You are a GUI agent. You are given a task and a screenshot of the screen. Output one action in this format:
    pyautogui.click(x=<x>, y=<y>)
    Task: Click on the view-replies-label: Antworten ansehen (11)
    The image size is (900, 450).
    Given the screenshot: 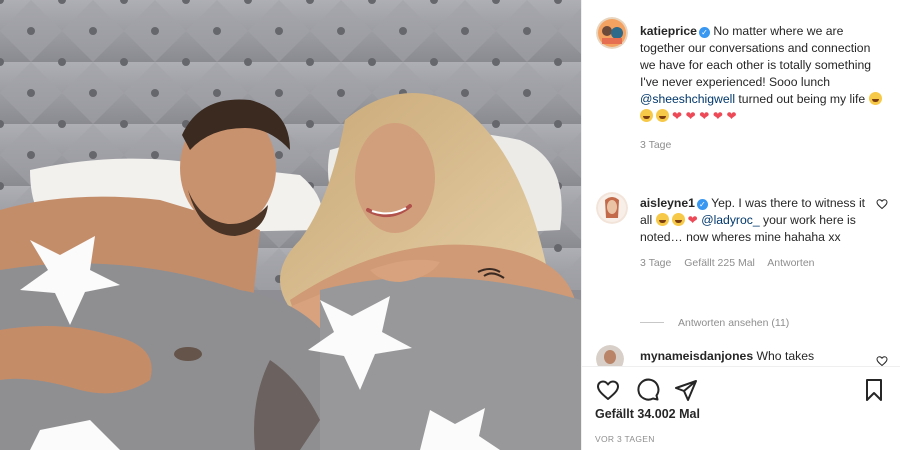 What is the action you would take?
    pyautogui.click(x=734, y=323)
    